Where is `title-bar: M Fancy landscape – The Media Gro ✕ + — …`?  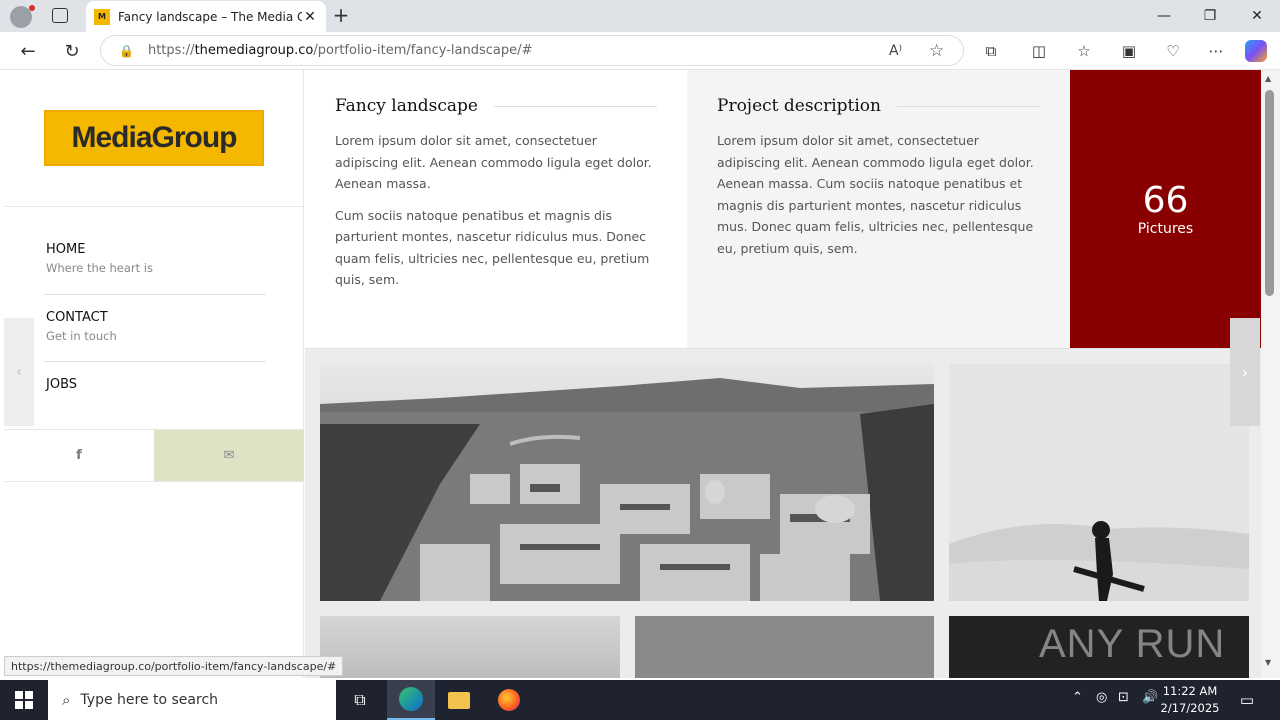 title-bar: M Fancy landscape – The Media Gro ✕ + — … is located at coordinates (640, 16).